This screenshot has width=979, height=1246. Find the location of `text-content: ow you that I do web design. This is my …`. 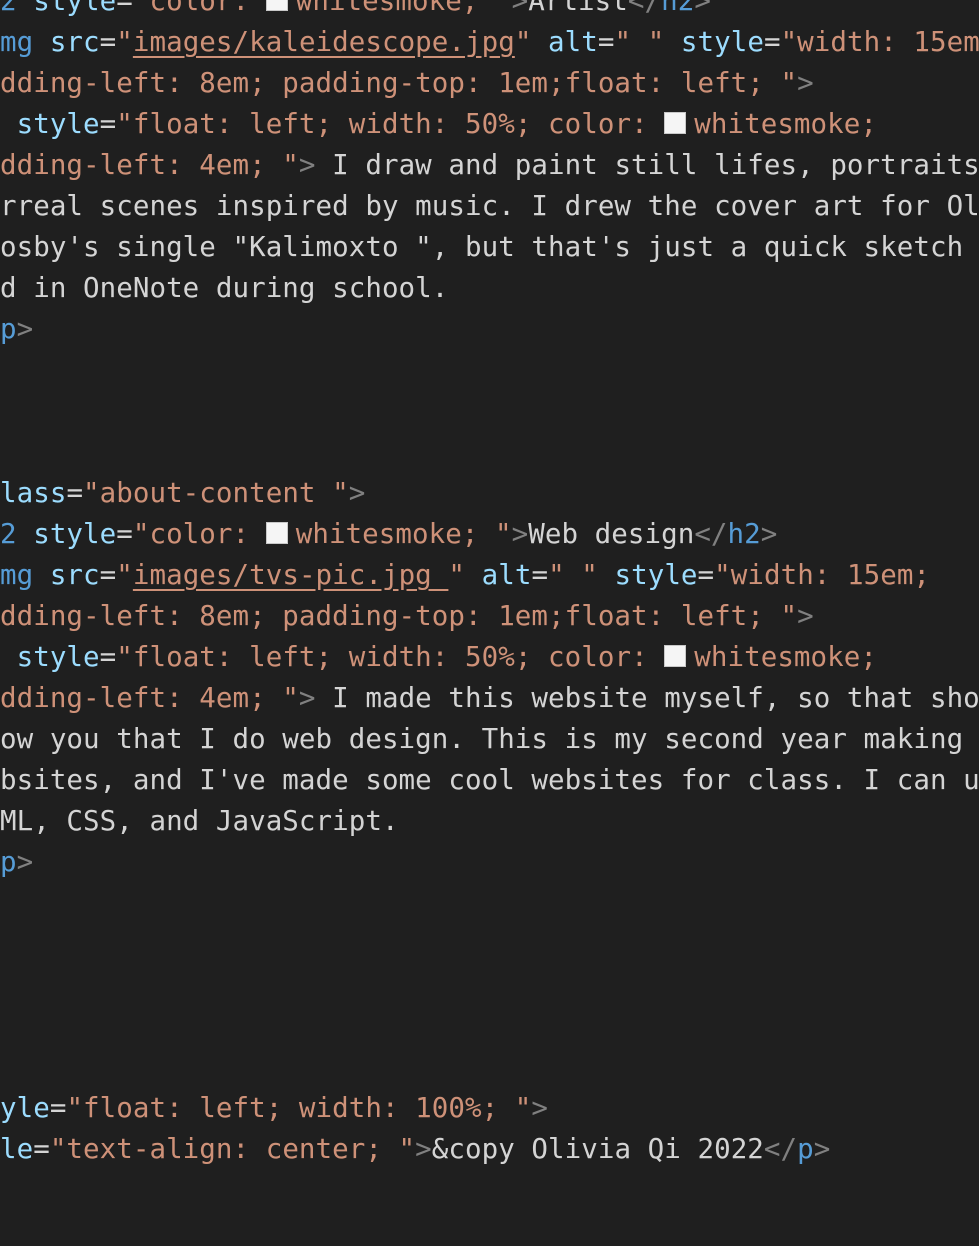

text-content: ow you that I do web design. This is my … is located at coordinates (482, 739).